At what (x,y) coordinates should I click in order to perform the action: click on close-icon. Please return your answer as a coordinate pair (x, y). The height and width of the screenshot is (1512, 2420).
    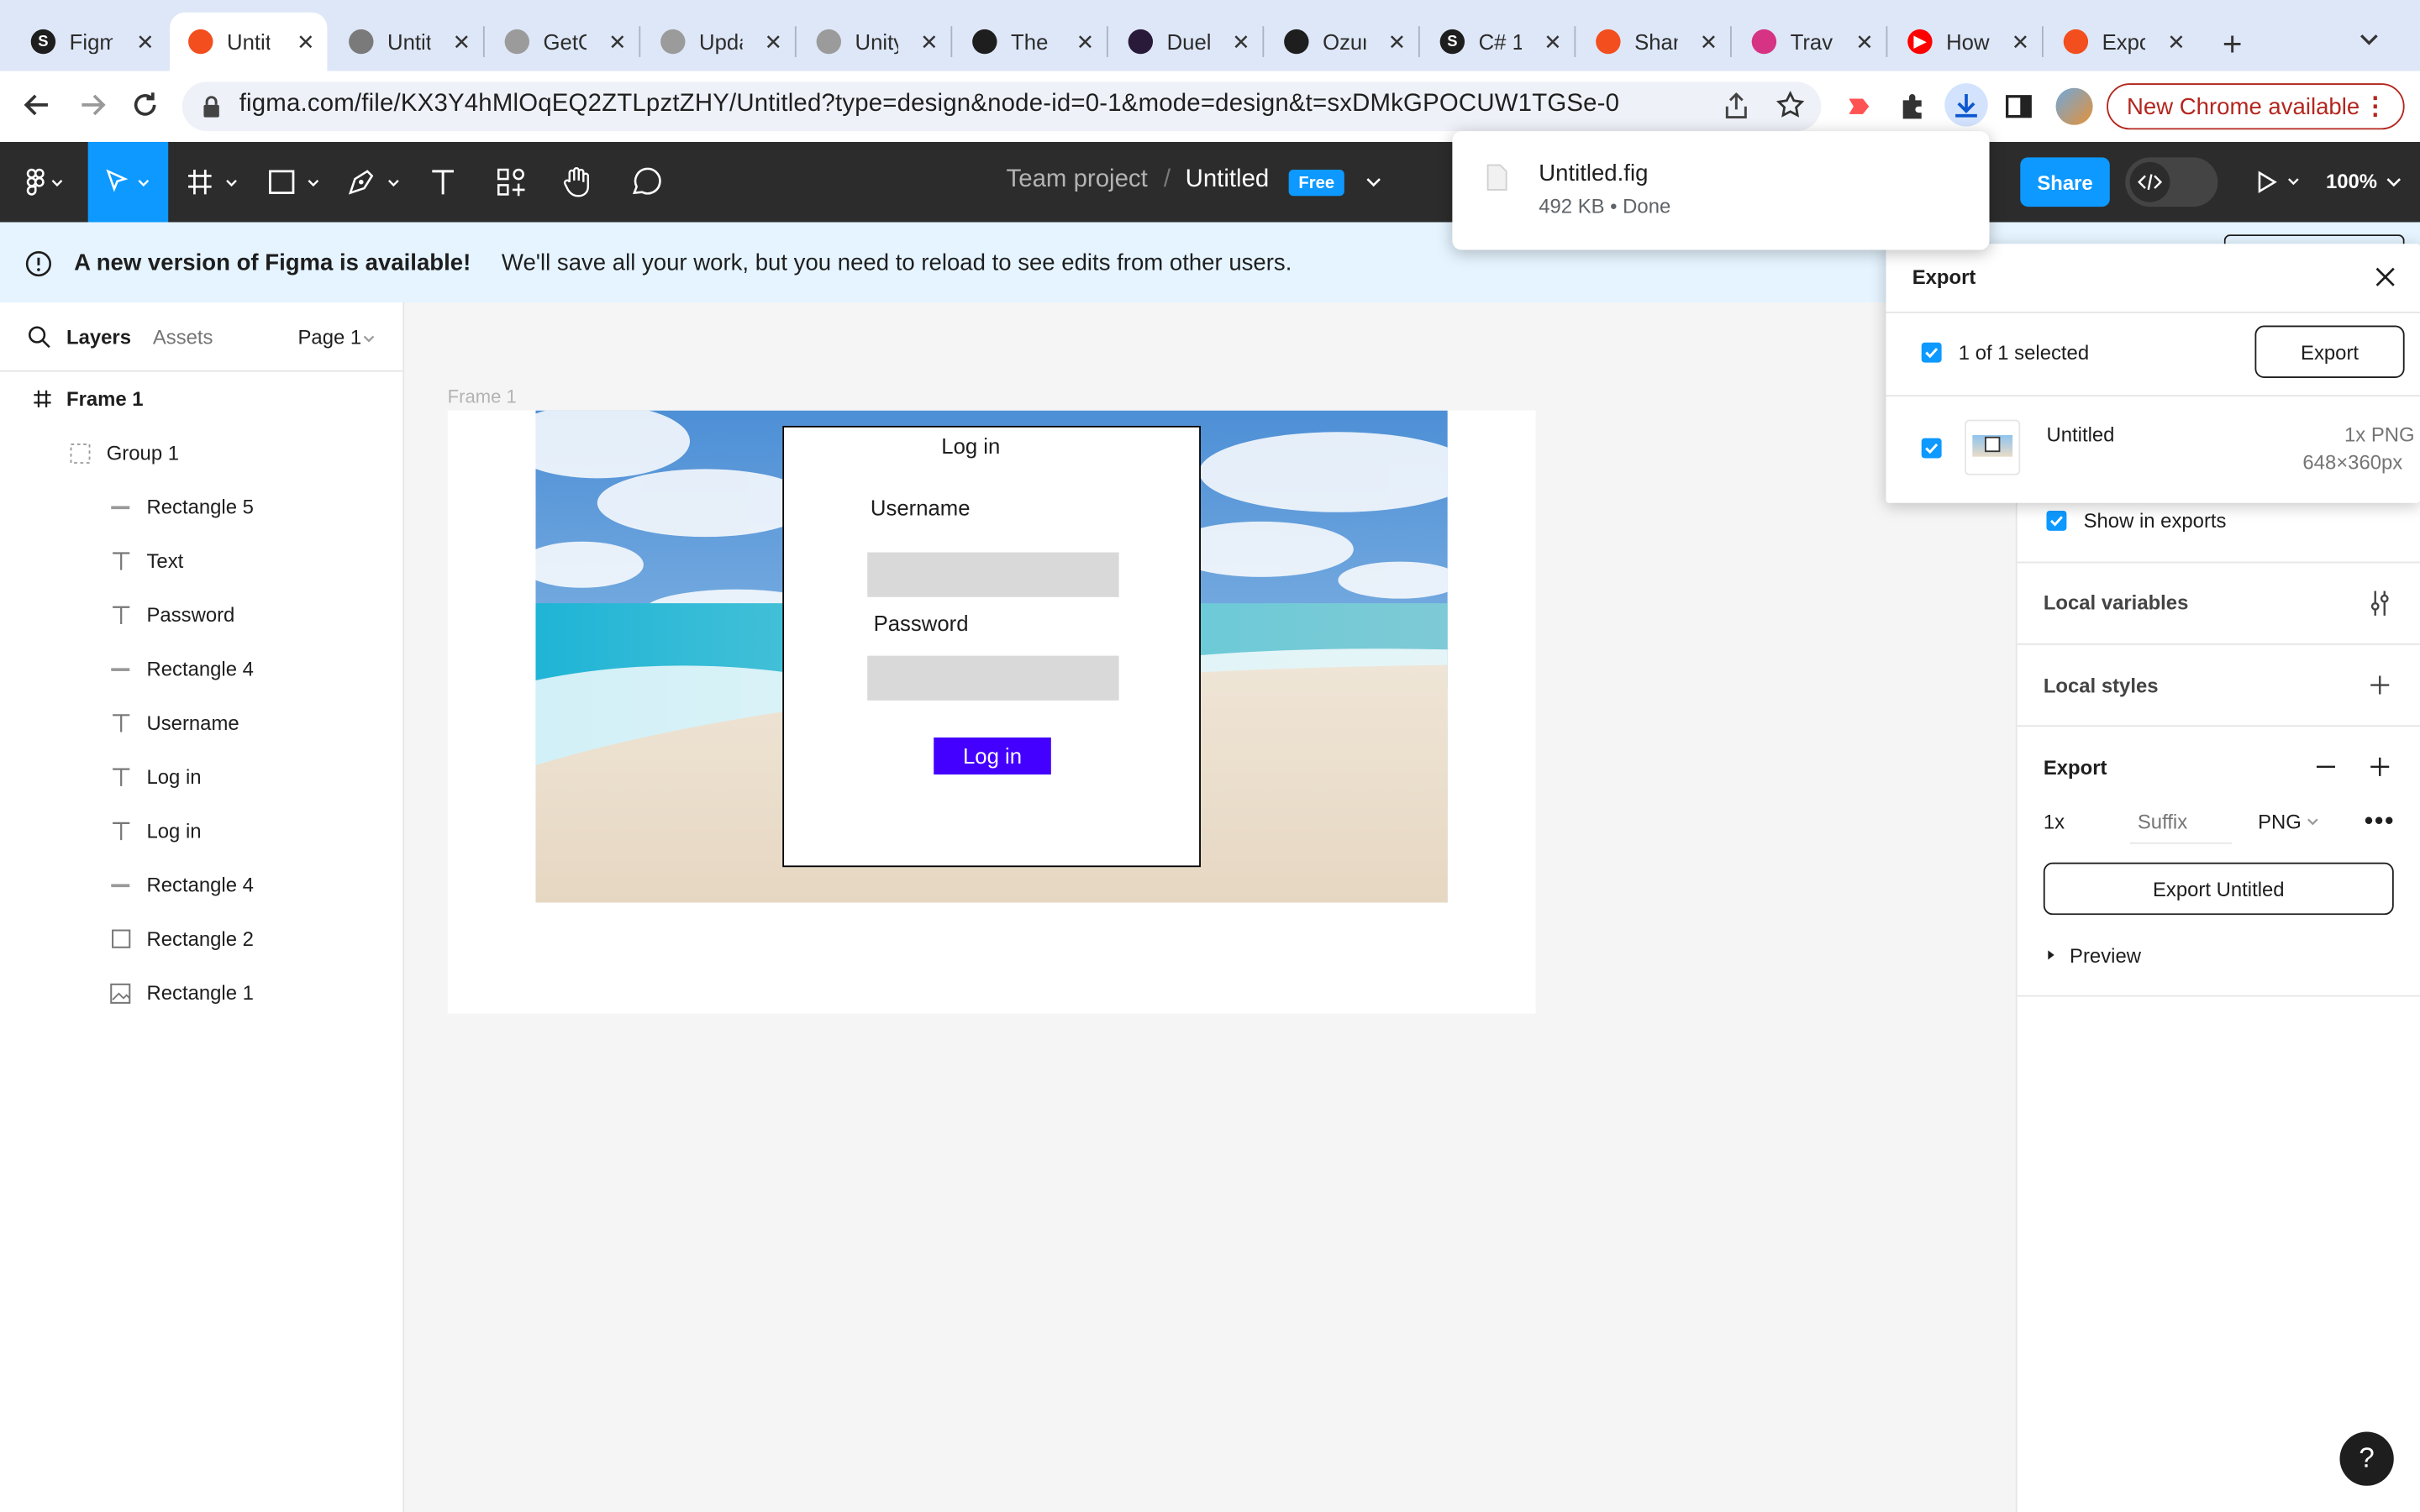
    Looking at the image, I should click on (2386, 277).